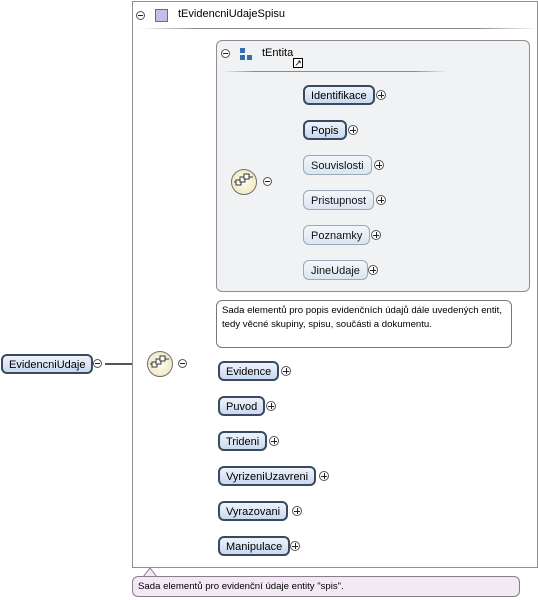 Image resolution: width=538 pixels, height=600 pixels. What do you see at coordinates (244, 182) in the screenshot?
I see `entity-sequence-compositor-icon` at bounding box center [244, 182].